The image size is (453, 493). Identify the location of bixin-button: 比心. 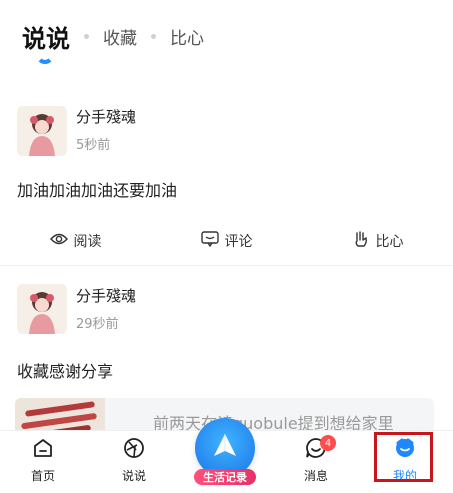
(377, 241).